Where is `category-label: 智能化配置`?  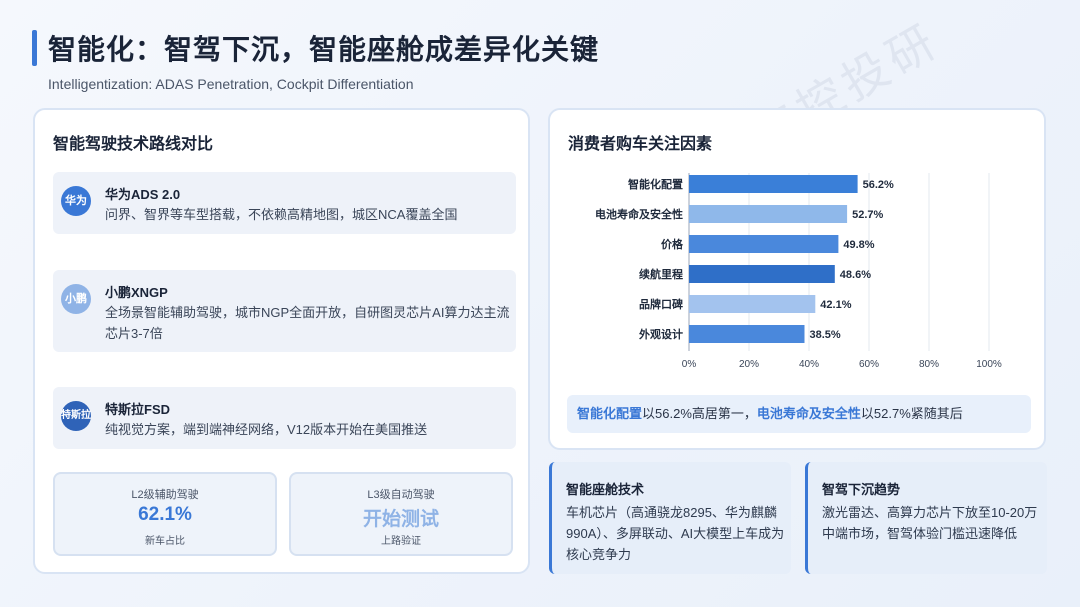 category-label: 智能化配置 is located at coordinates (655, 184).